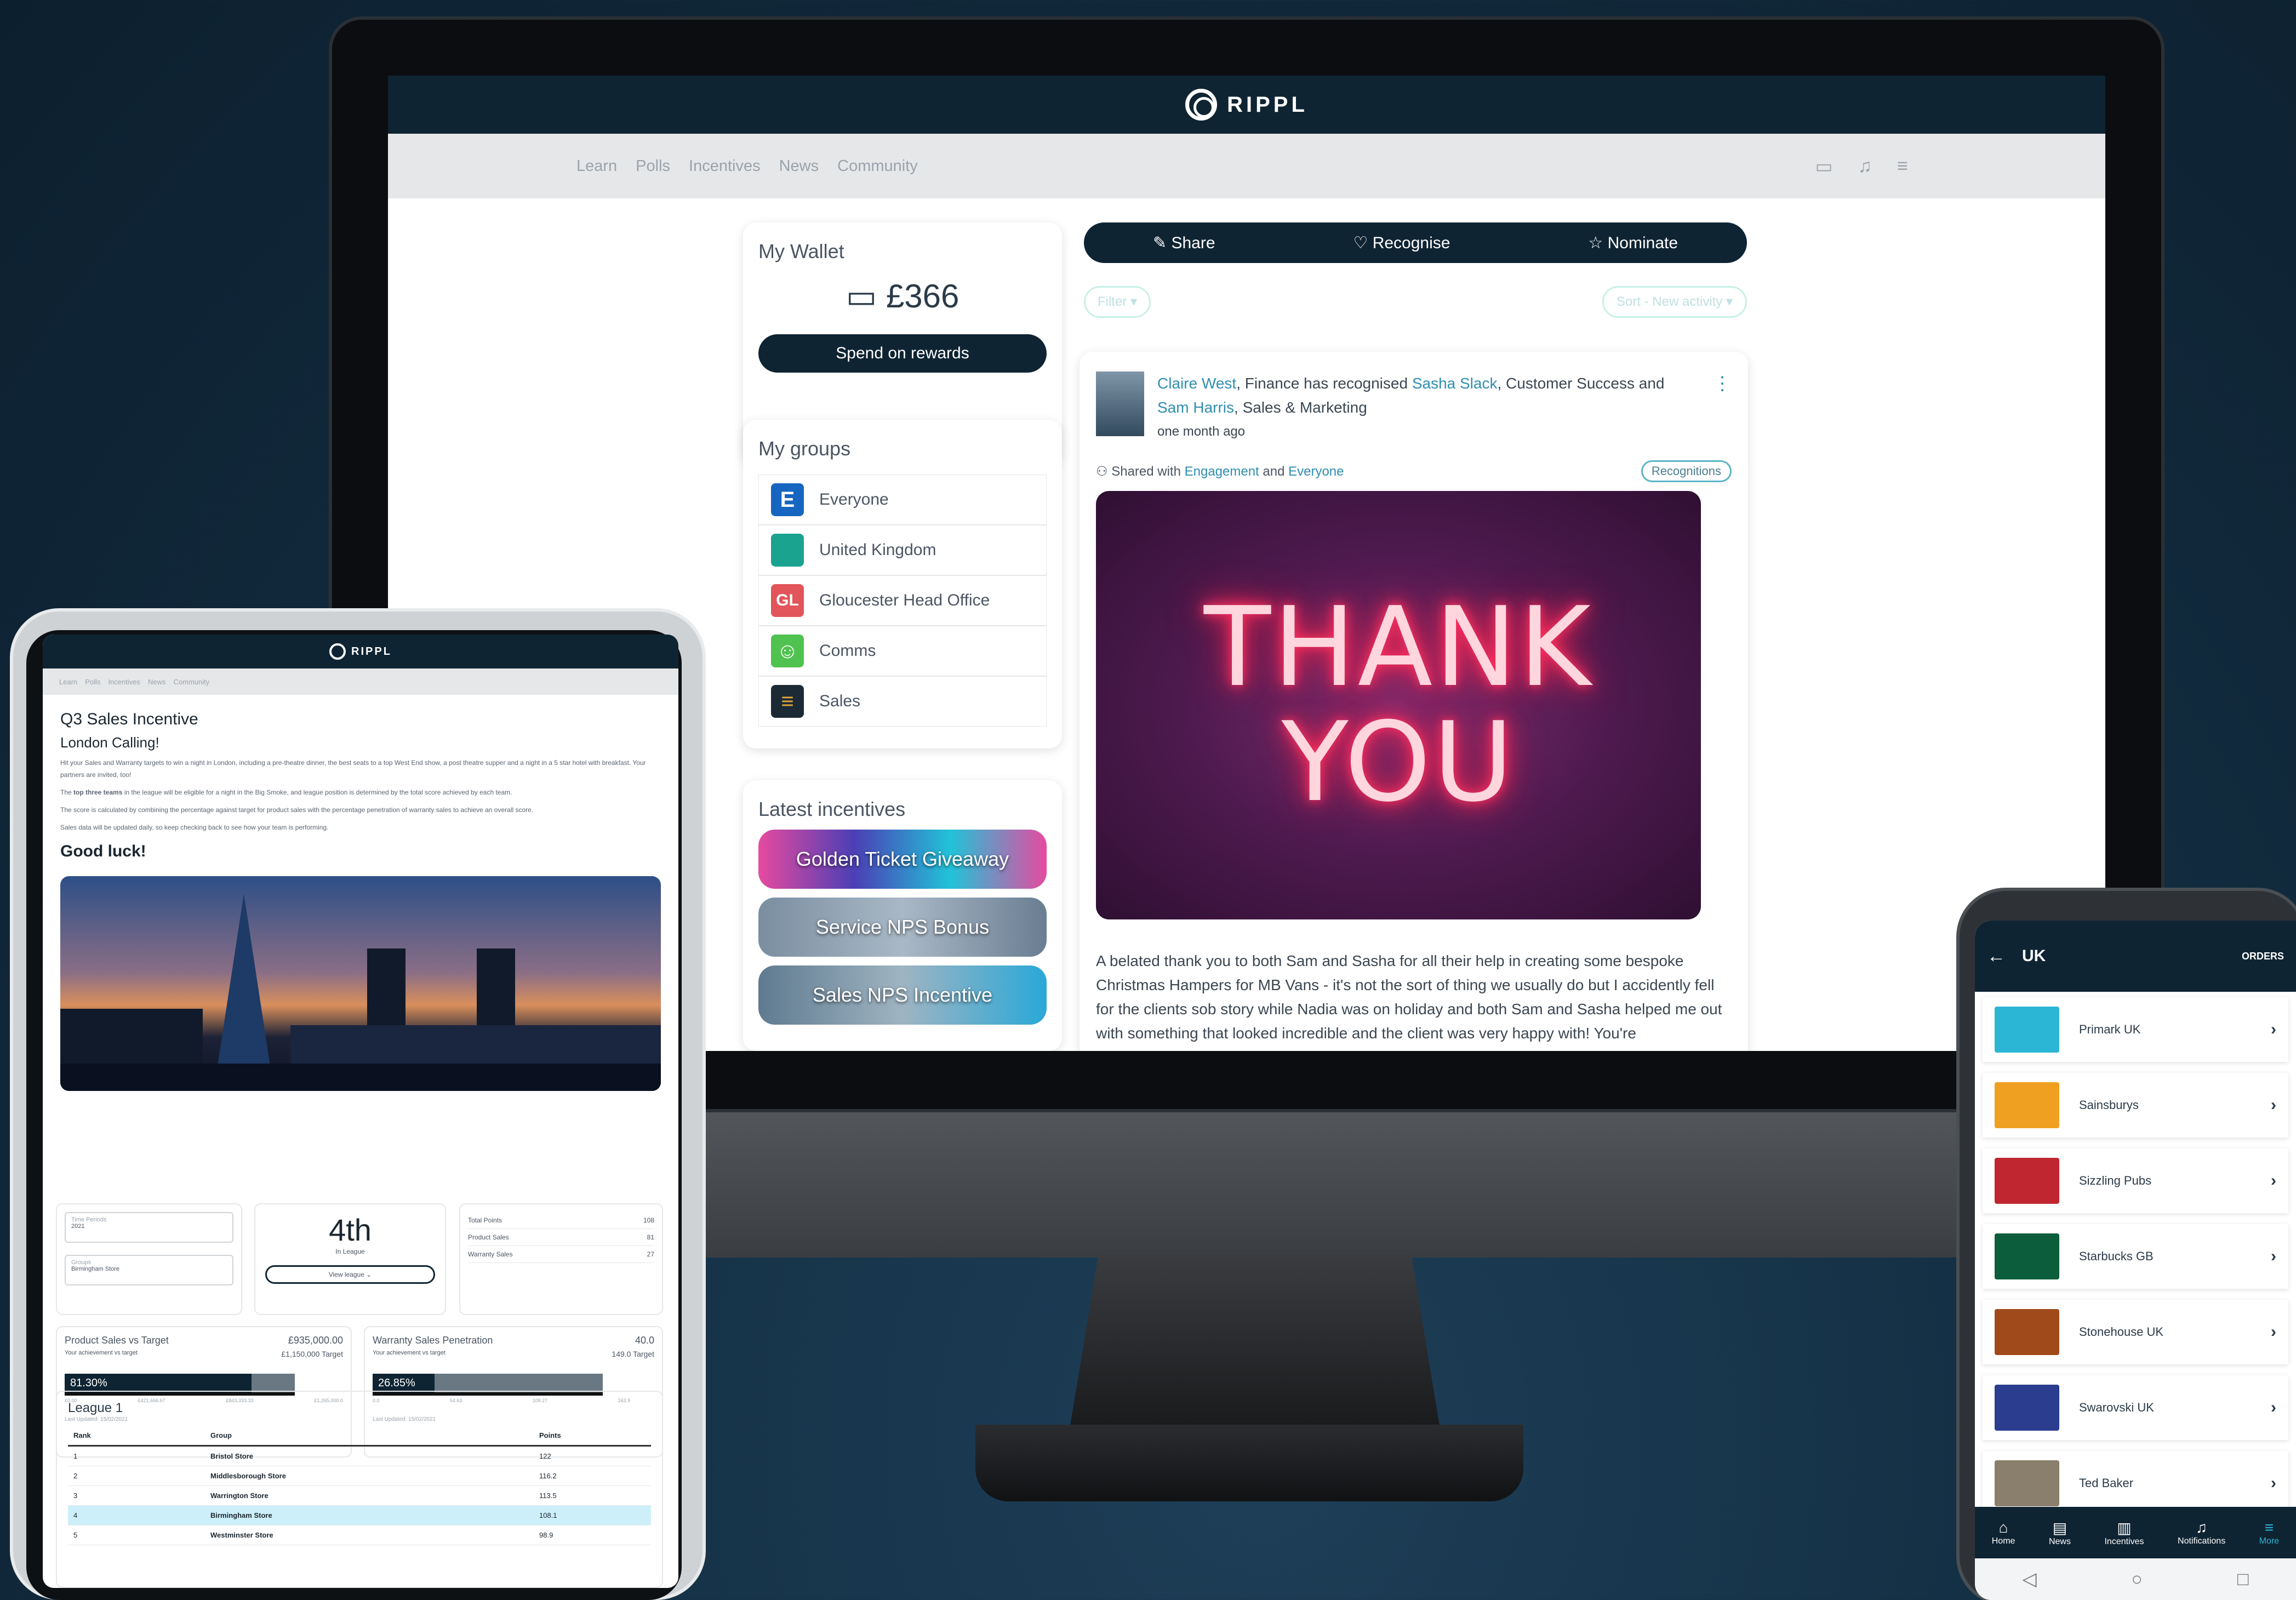 This screenshot has height=1600, width=2296. I want to click on menu-icon: ≡, so click(1902, 167).